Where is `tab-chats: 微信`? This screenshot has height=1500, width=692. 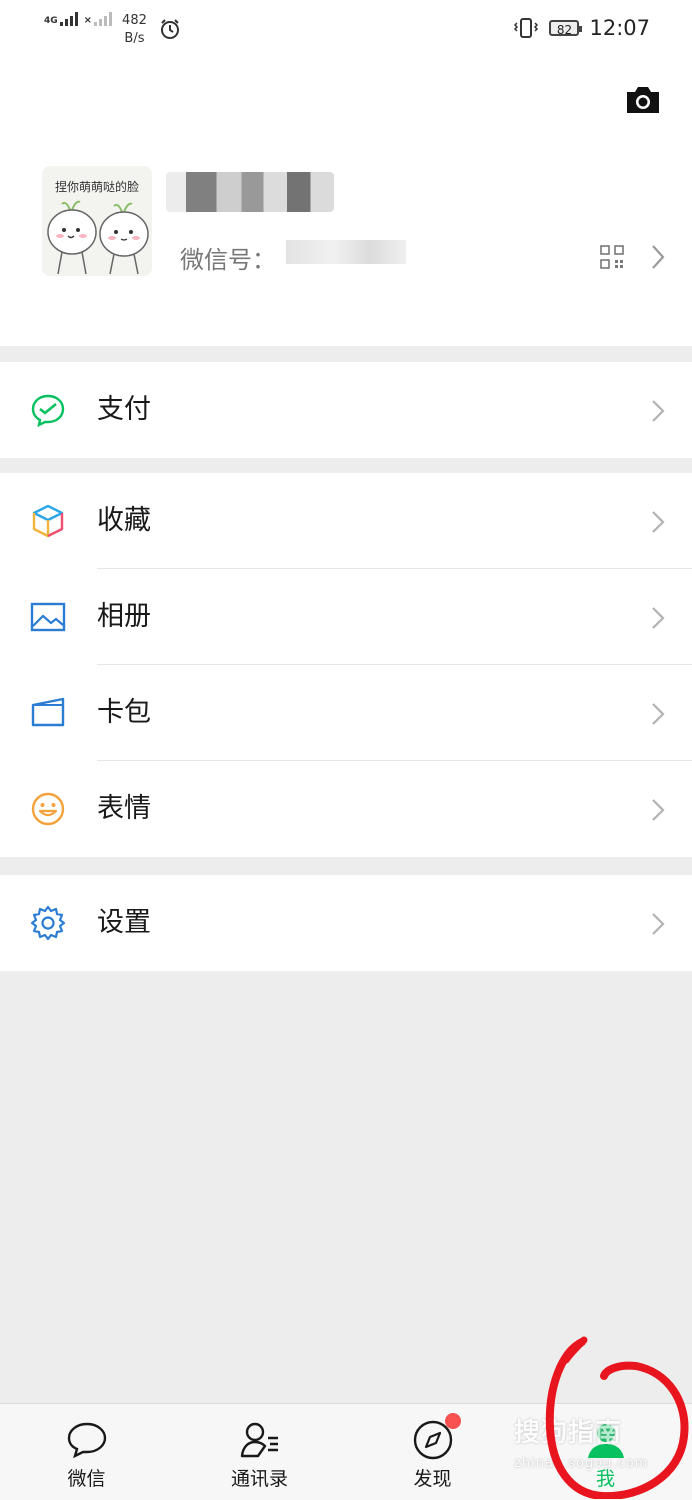
tab-chats: 微信 is located at coordinates (86, 1452).